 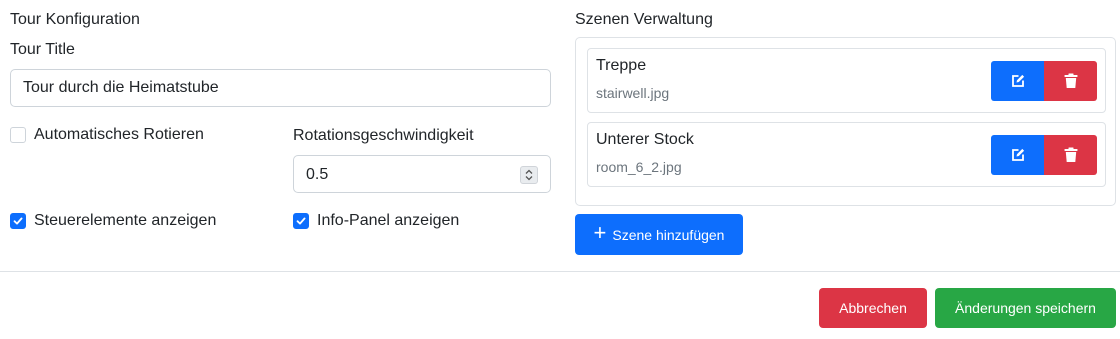 What do you see at coordinates (422, 174) in the screenshot?
I see `rotation-speed-input: 0.5` at bounding box center [422, 174].